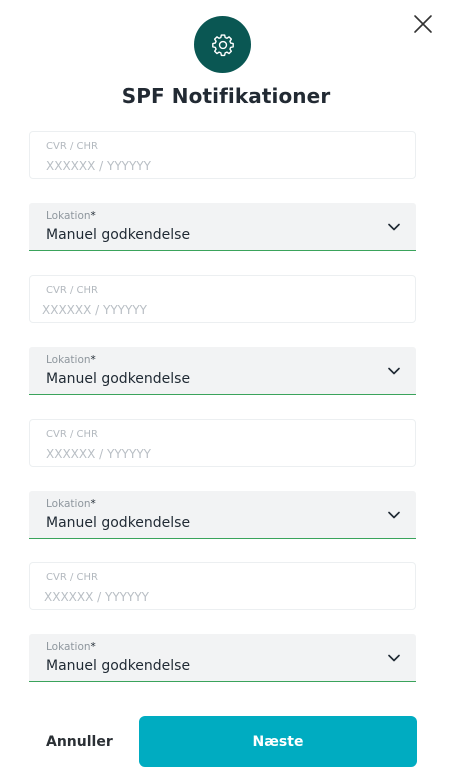 This screenshot has height=783, width=452. I want to click on location-select-2: Lokation* Manuel godkendelse, so click(222, 371).